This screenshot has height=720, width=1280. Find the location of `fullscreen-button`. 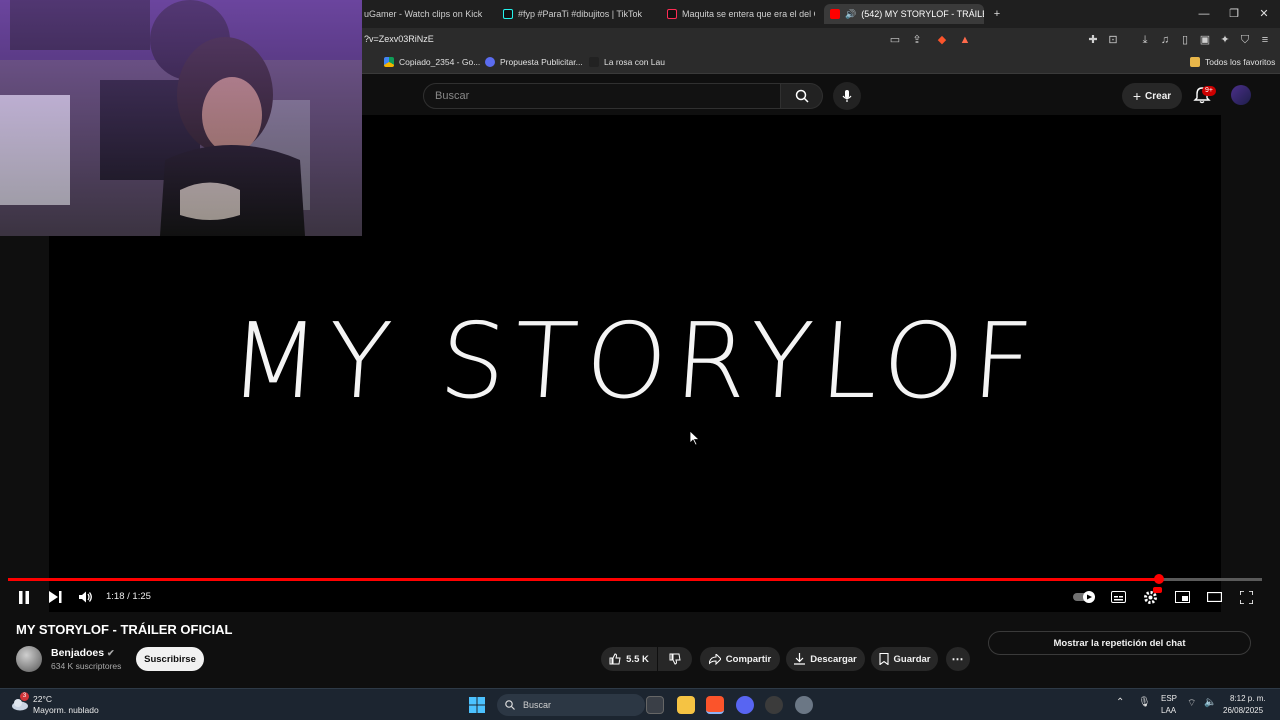

fullscreen-button is located at coordinates (1246, 597).